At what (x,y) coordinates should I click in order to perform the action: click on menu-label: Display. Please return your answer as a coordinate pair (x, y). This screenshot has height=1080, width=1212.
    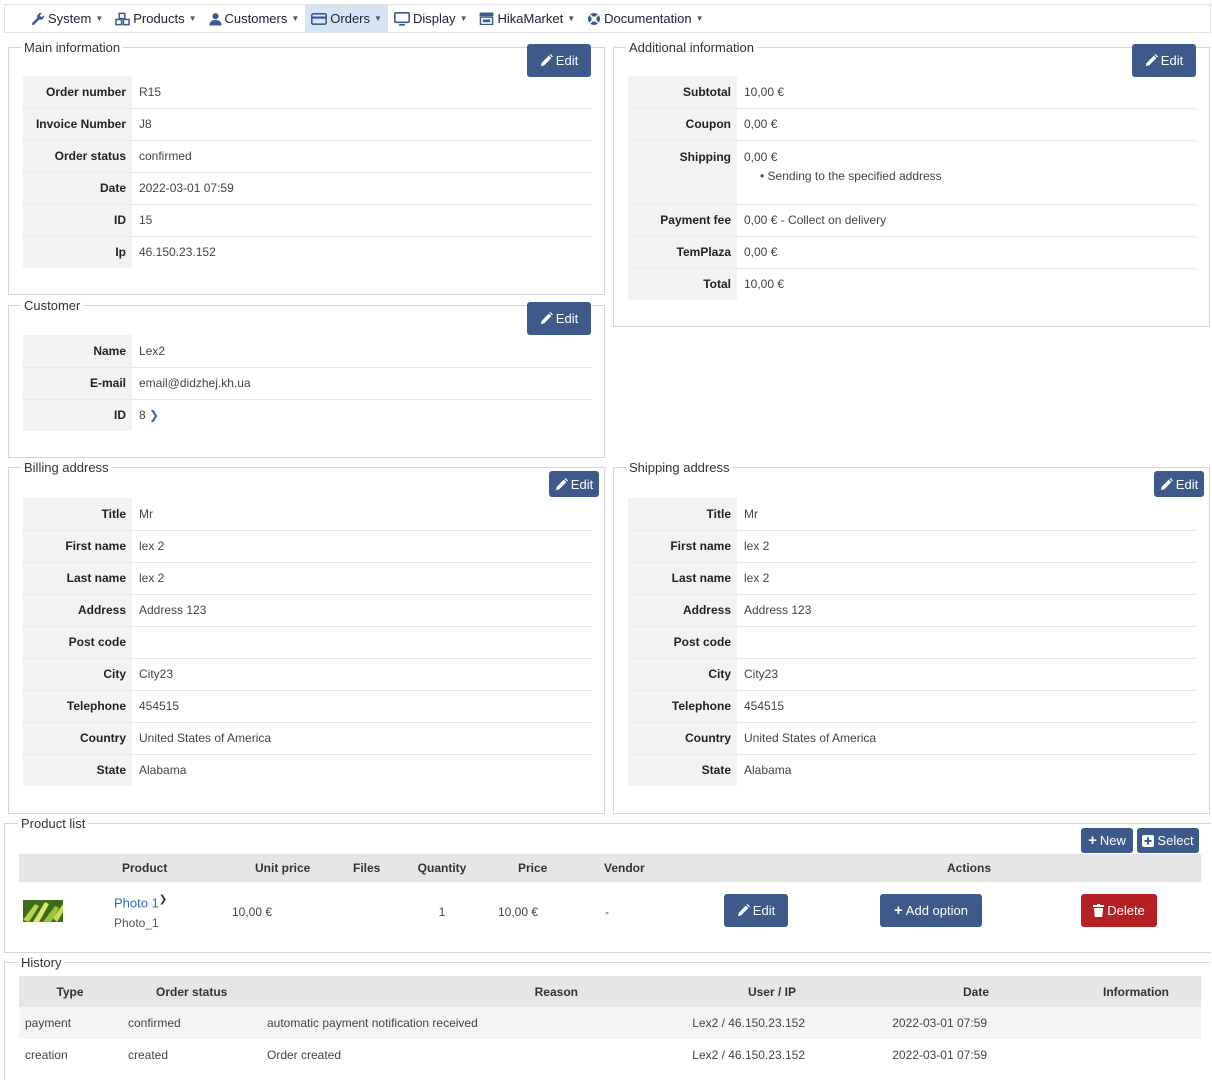
    Looking at the image, I should click on (434, 18).